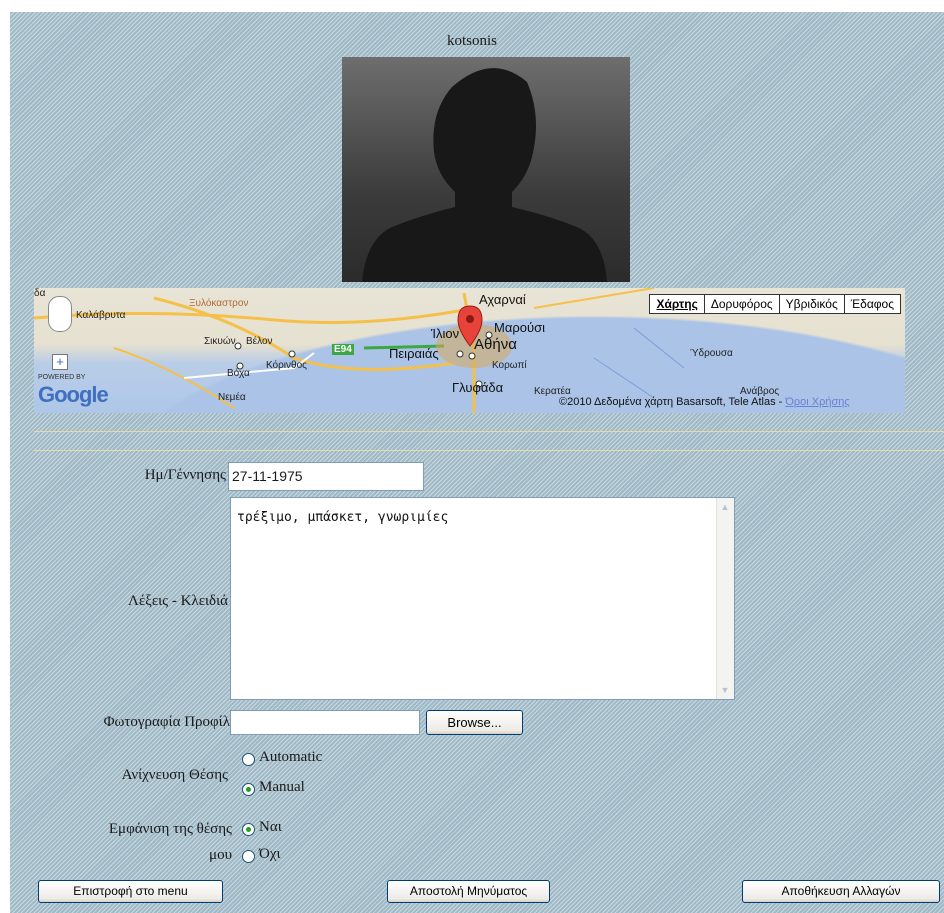 The image size is (944, 913). Describe the element at coordinates (286, 365) in the screenshot. I see `map-label: Κόρινθος` at that location.